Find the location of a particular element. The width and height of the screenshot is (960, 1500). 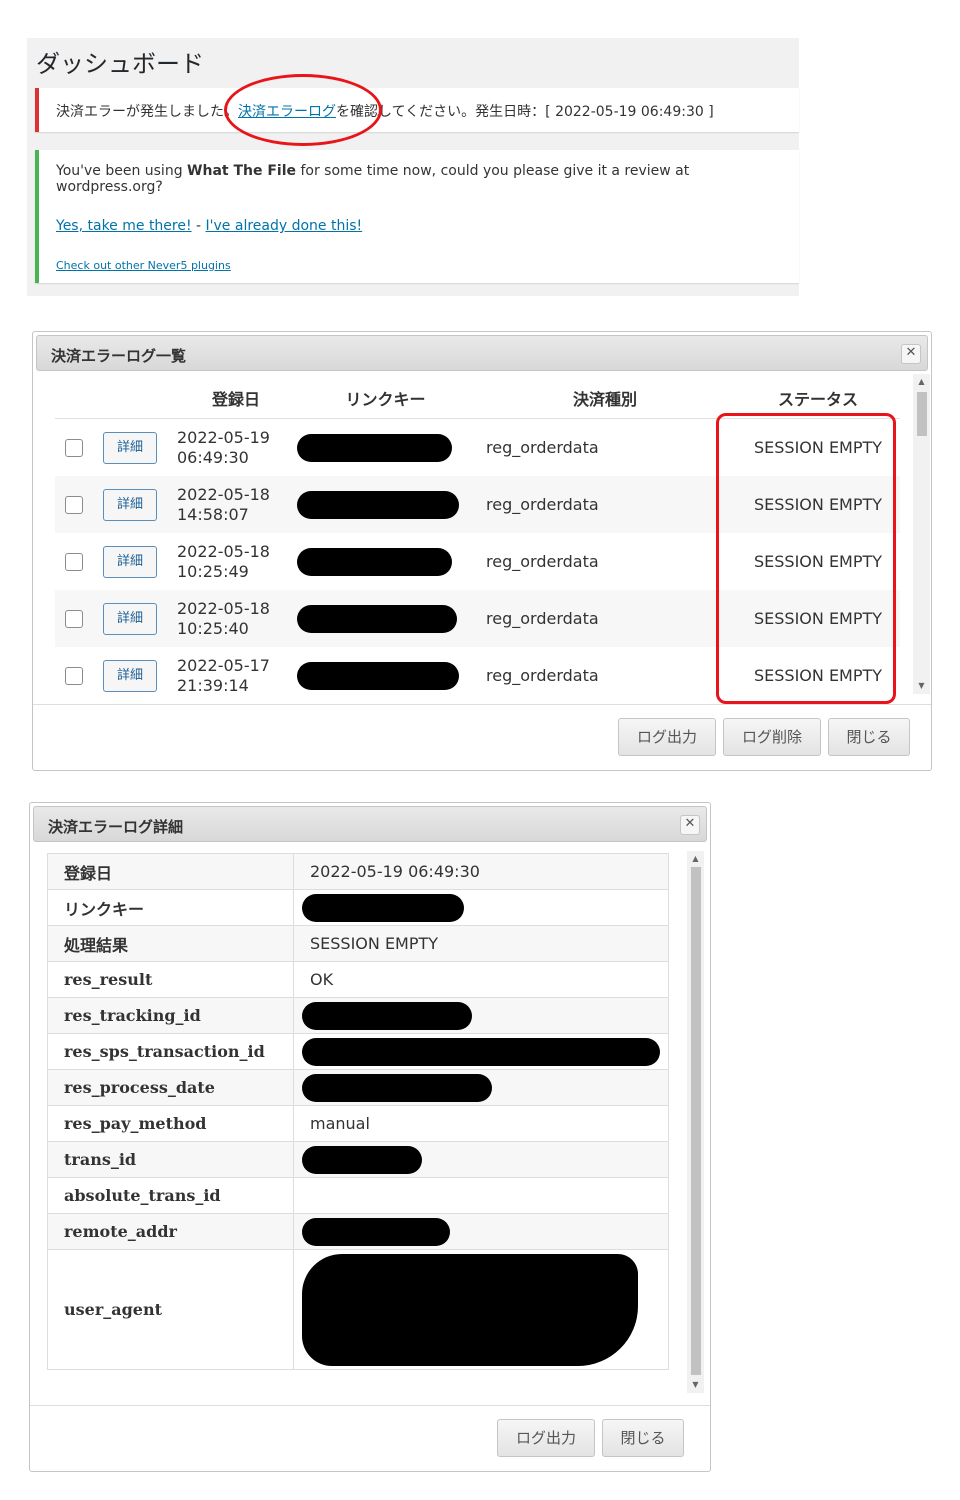

other-plugins-link: Check out other Never5 plugins is located at coordinates (143, 265).